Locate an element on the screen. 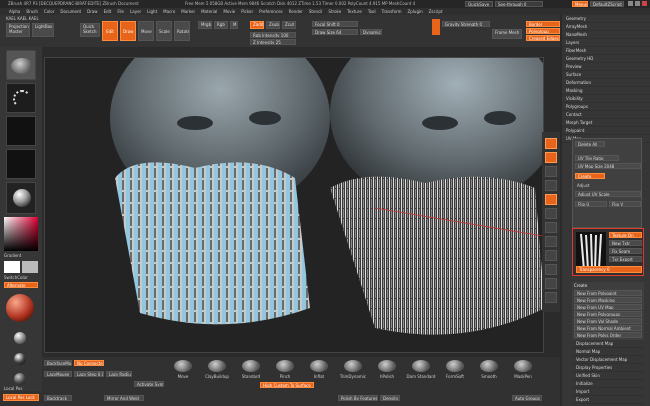 The width and height of the screenshot is (650, 406). uv-tile-ratio: UV Tile Ratio is located at coordinates (597, 158).